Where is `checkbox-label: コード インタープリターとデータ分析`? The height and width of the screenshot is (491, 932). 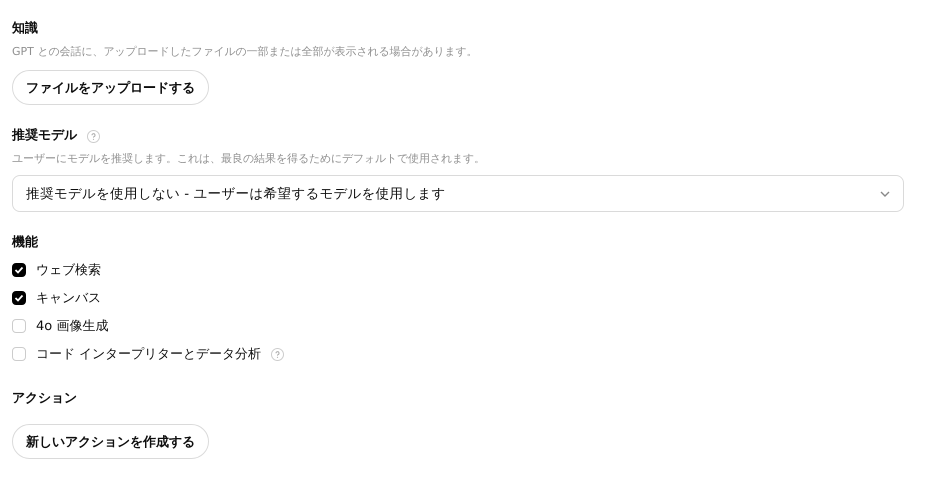
checkbox-label: コード インタープリターとデータ分析 is located at coordinates (149, 354).